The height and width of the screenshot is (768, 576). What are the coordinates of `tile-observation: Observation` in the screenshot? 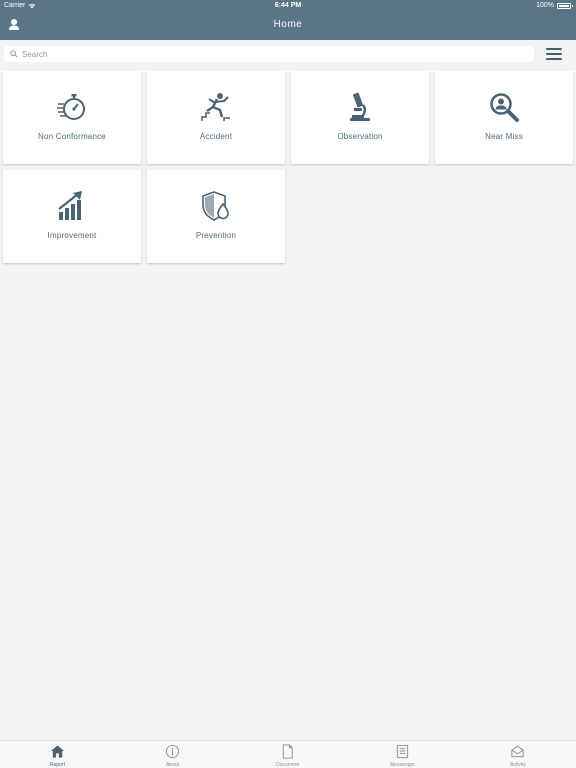 It's located at (360, 117).